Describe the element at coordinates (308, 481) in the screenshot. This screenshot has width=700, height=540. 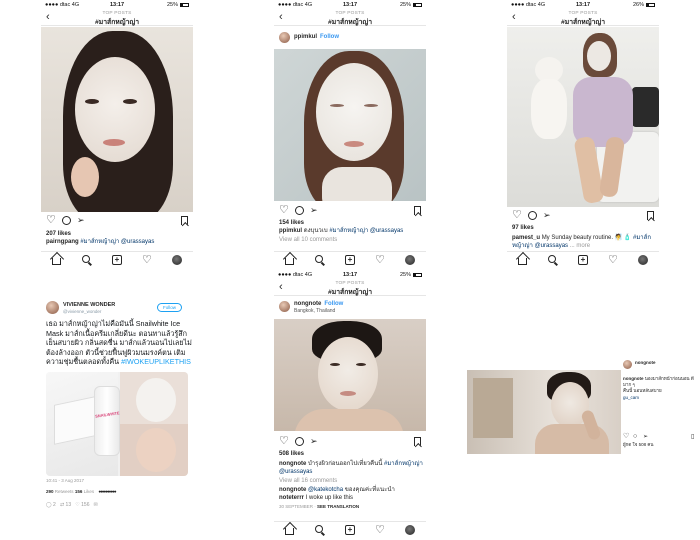
I see `view-comments-link: View all 16 comments` at that location.